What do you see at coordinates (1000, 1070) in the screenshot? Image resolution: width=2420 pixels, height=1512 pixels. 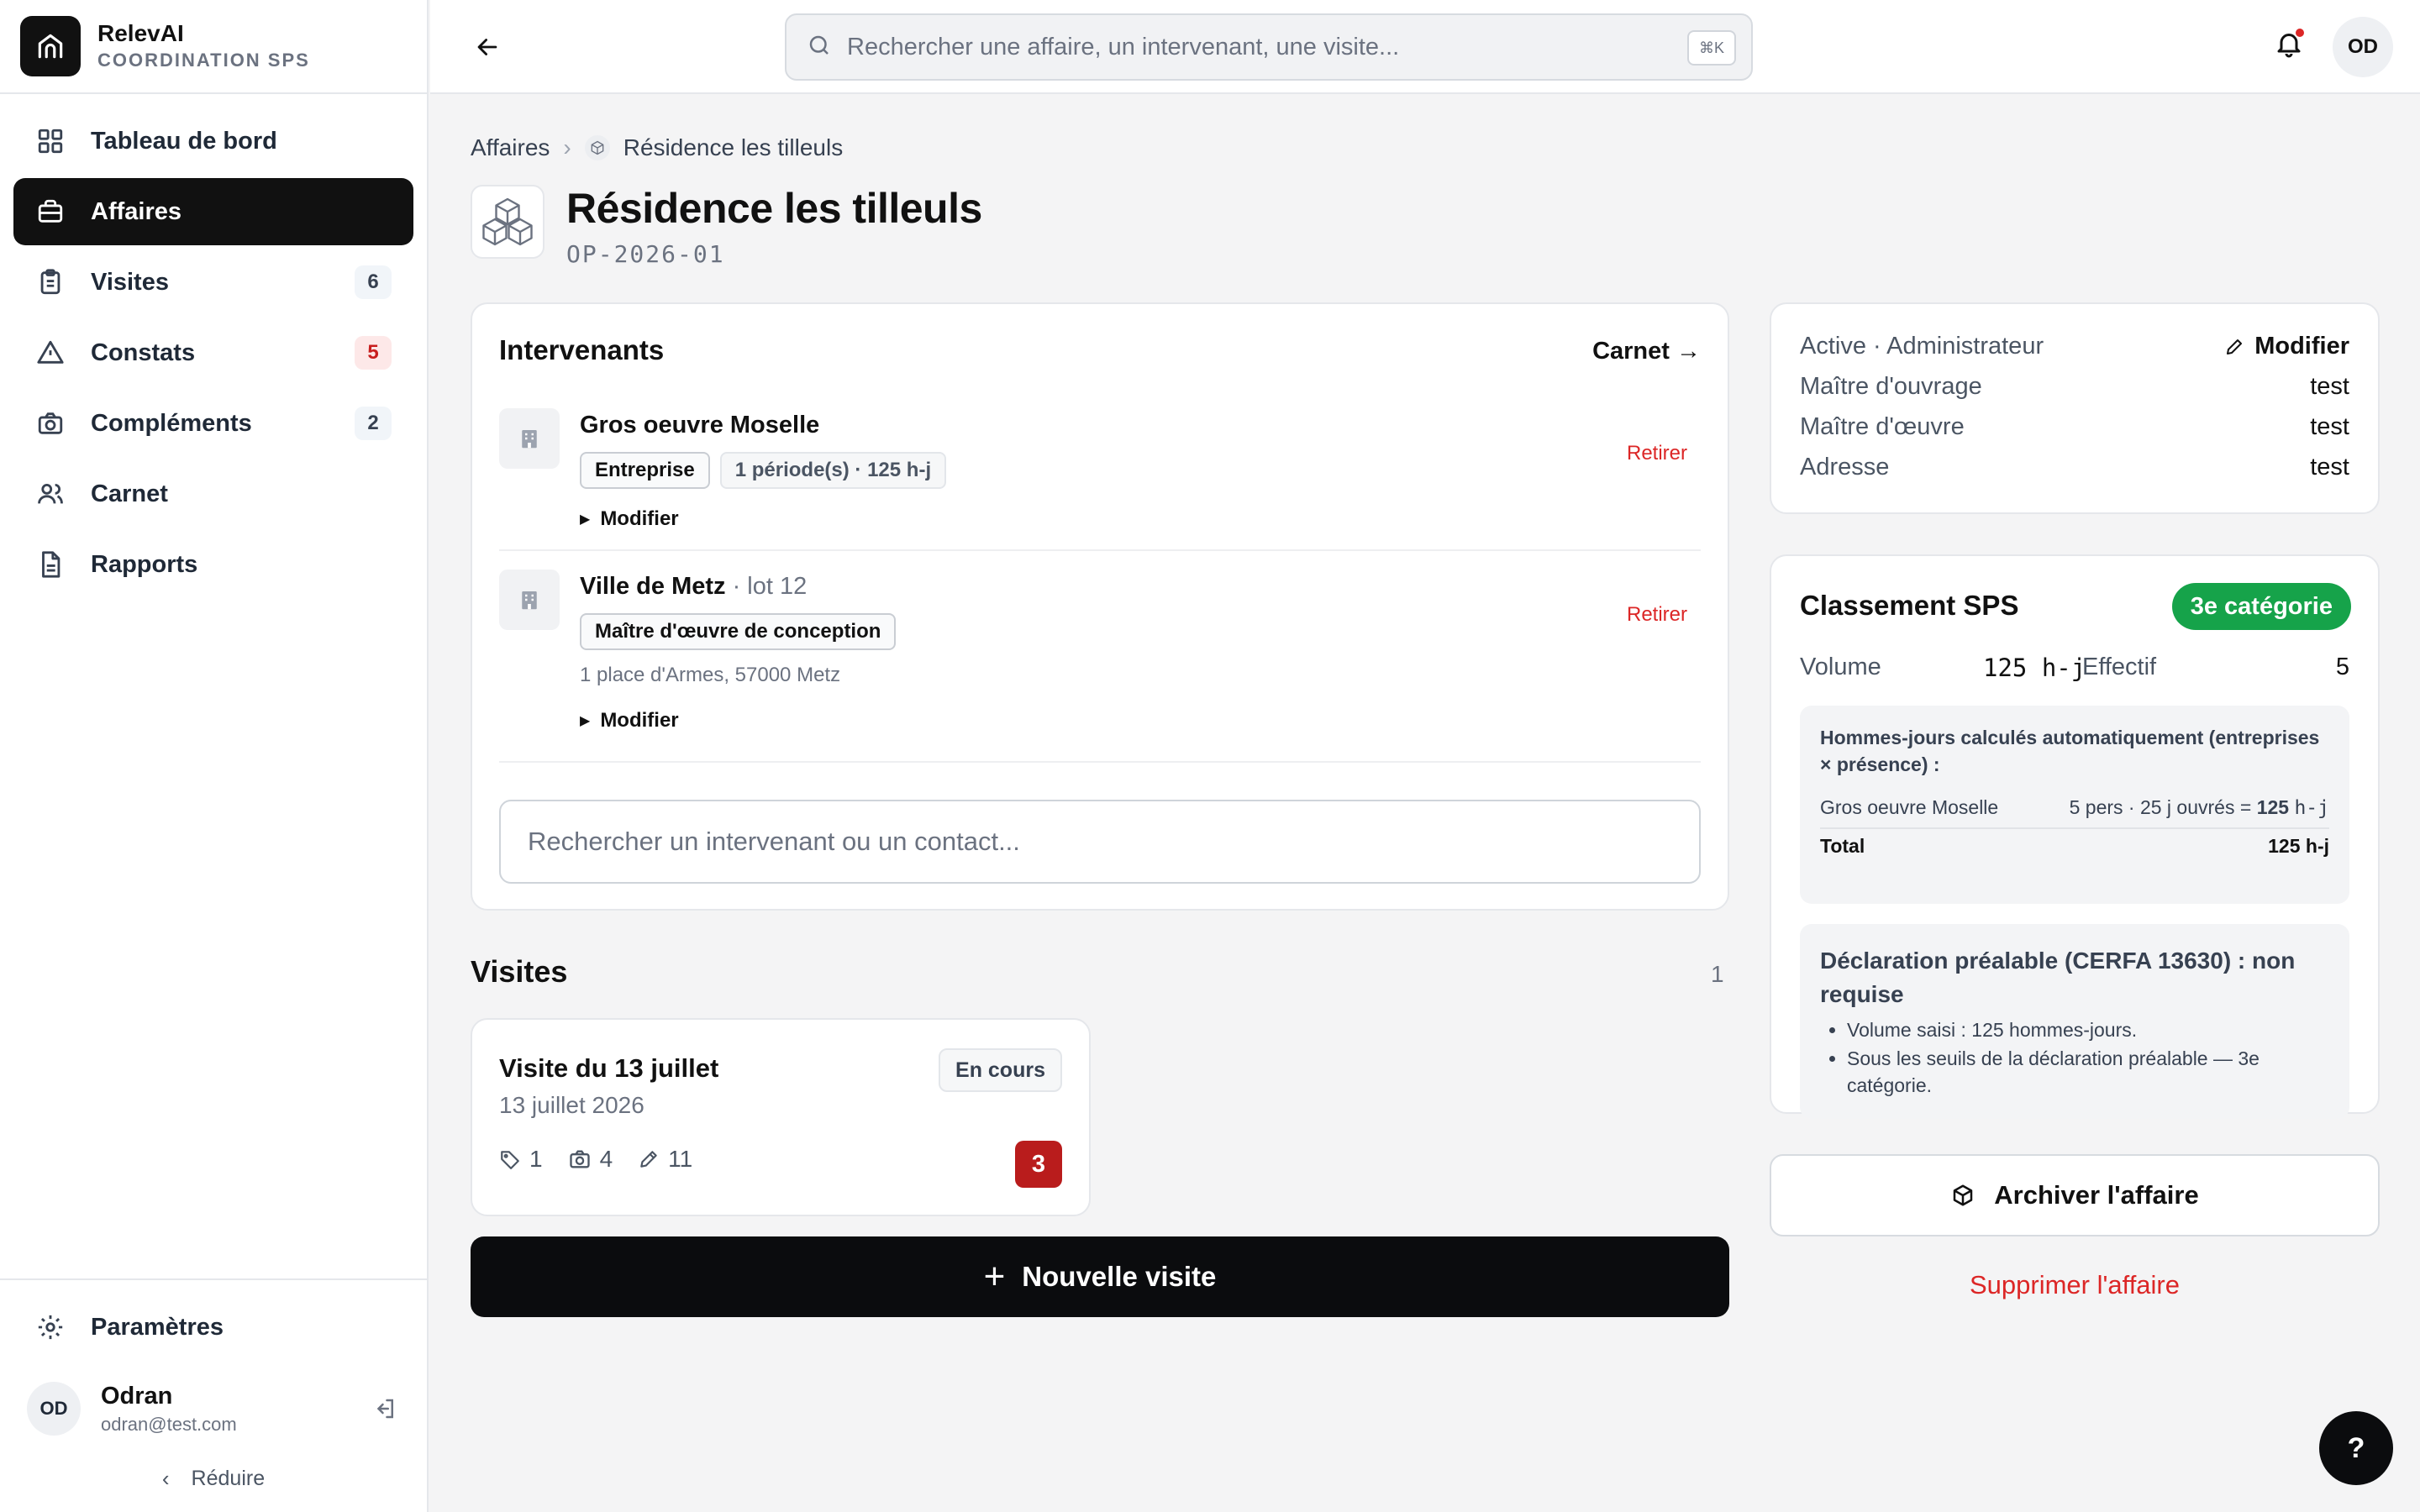 I see `status-badge: En cours` at bounding box center [1000, 1070].